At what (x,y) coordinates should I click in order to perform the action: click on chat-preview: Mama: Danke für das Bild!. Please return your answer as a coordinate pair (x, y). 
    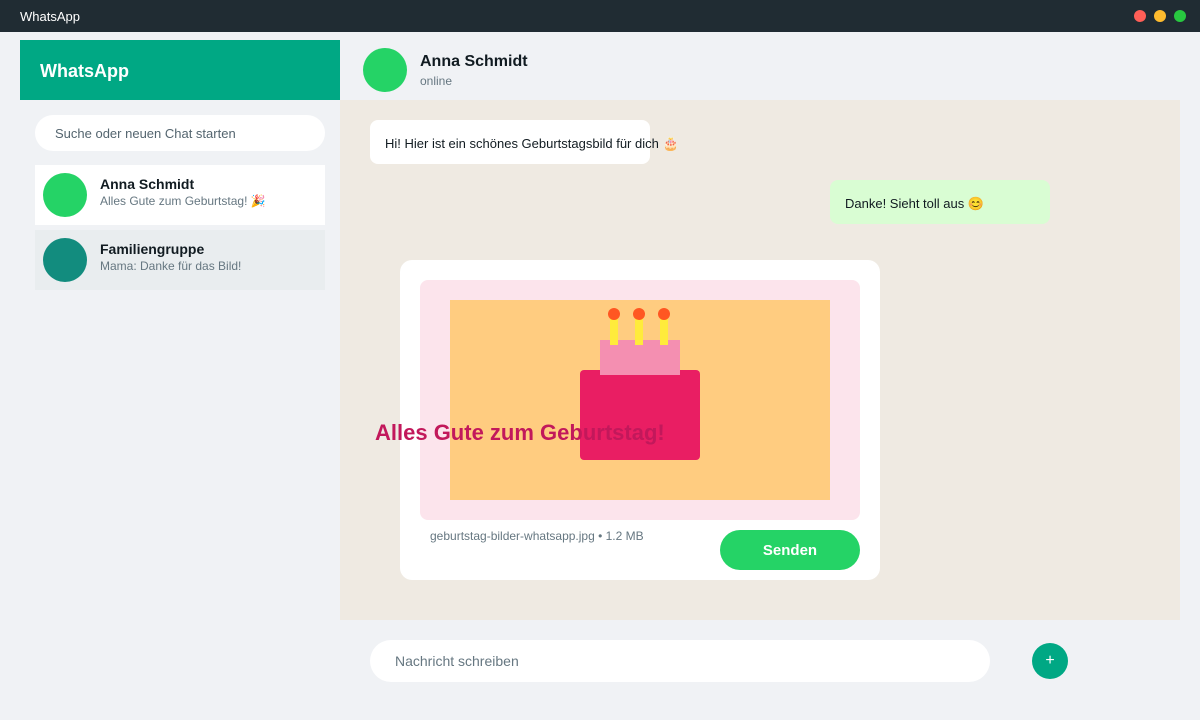
    Looking at the image, I should click on (171, 266).